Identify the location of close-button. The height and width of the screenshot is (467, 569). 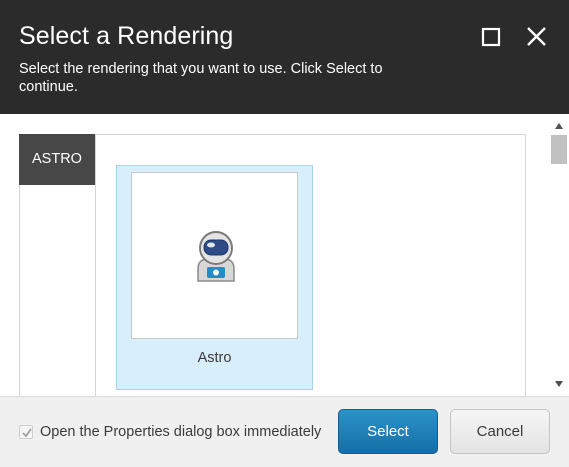
(537, 37).